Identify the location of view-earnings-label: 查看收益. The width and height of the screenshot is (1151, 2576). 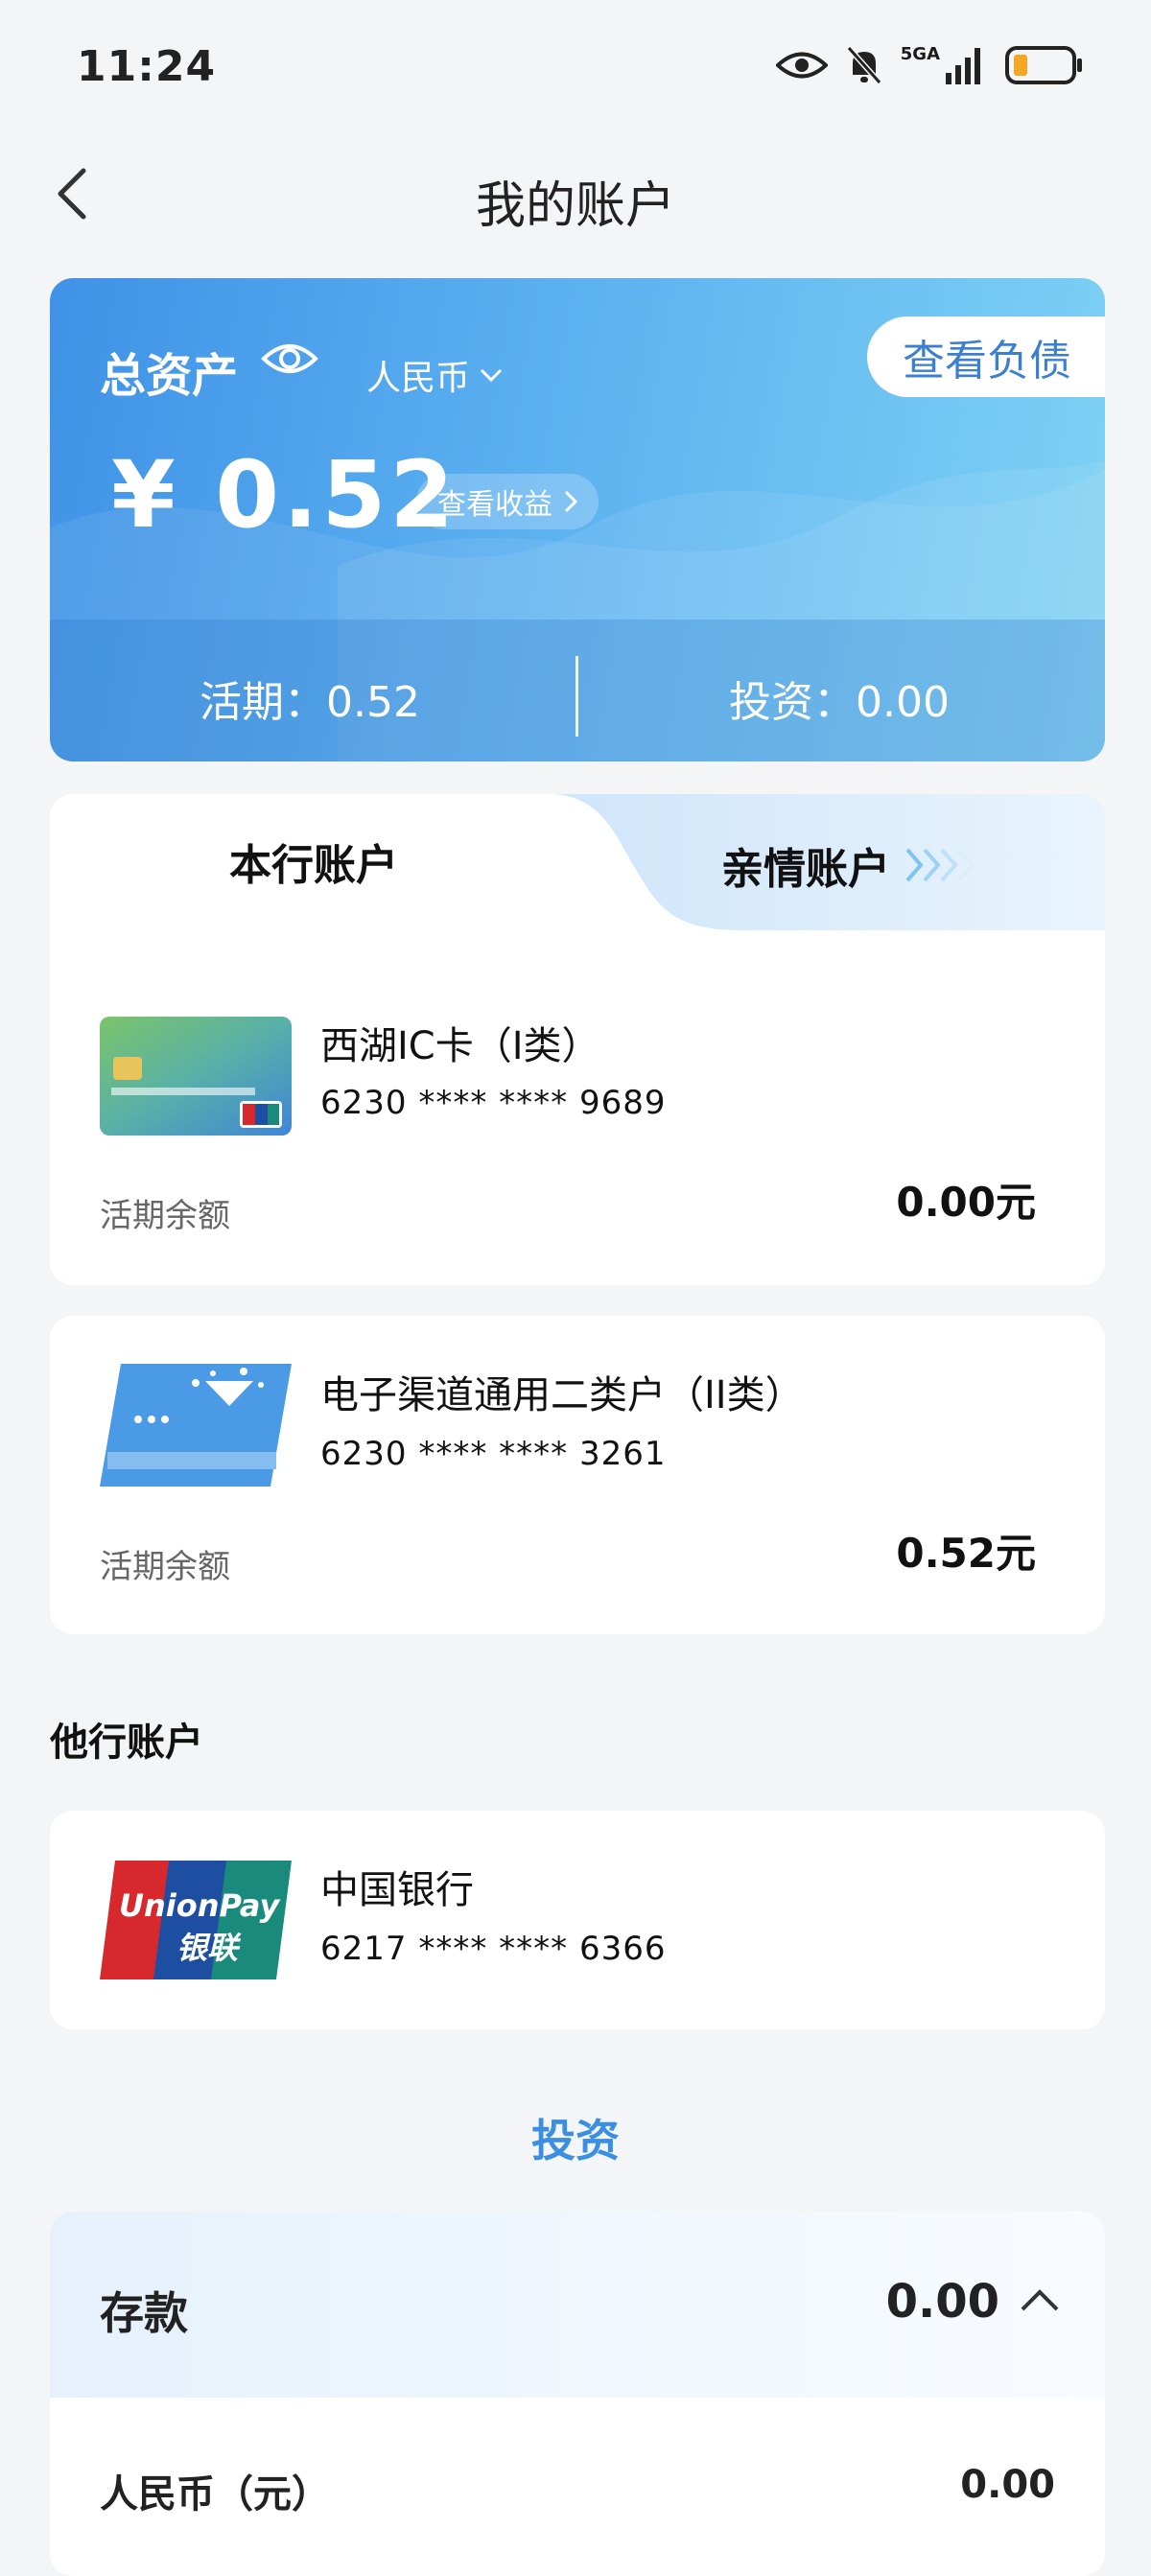
(494, 505).